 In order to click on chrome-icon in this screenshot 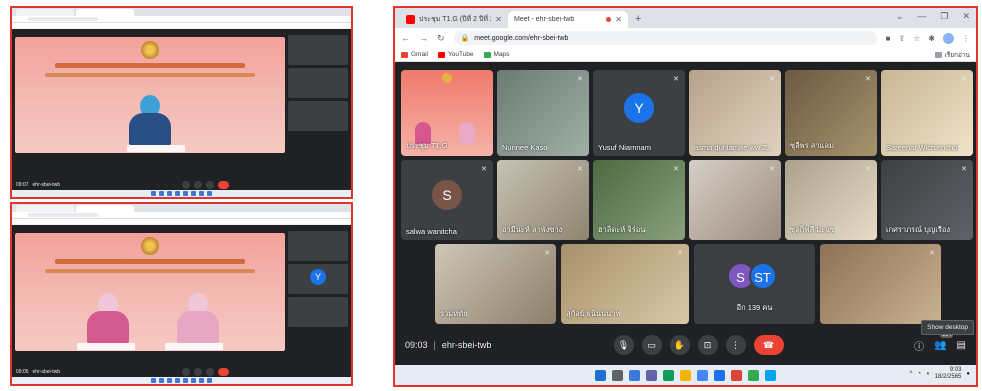, I will do `click(736, 375)`.